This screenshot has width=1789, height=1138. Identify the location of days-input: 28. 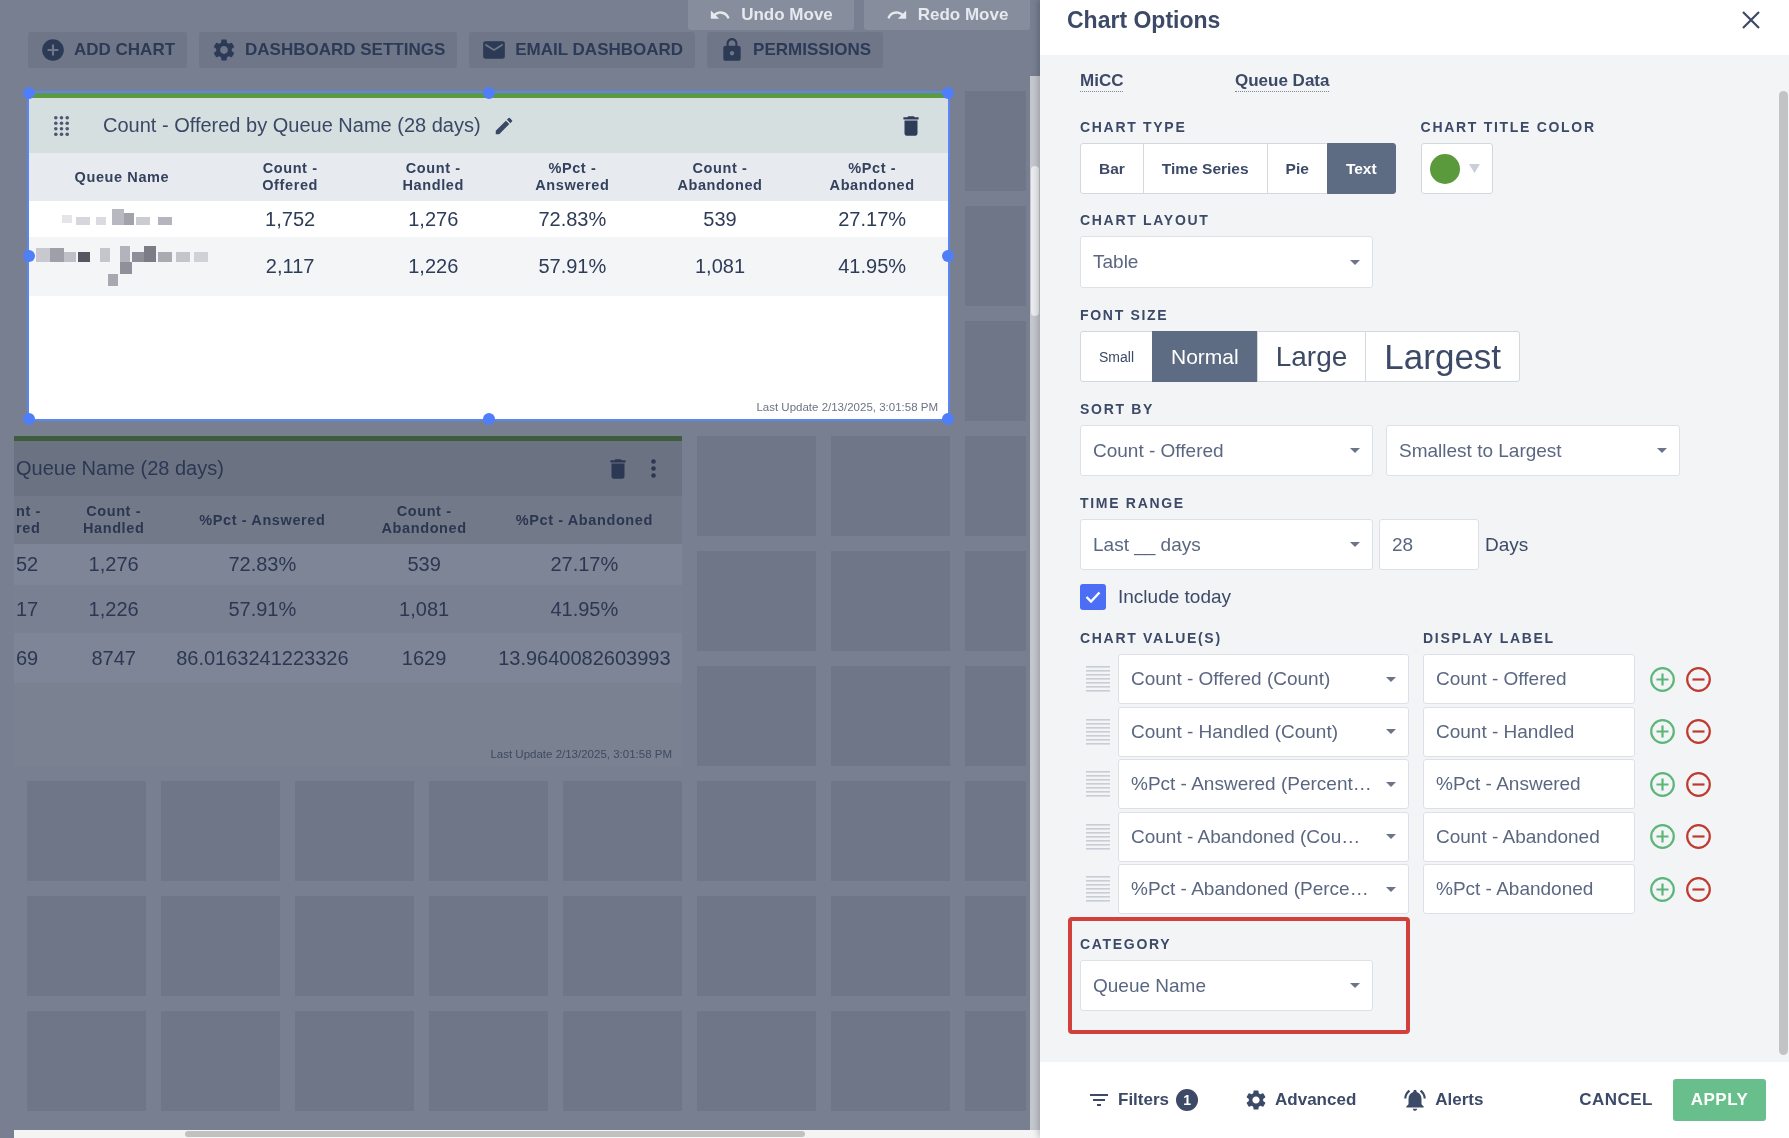
(1429, 544).